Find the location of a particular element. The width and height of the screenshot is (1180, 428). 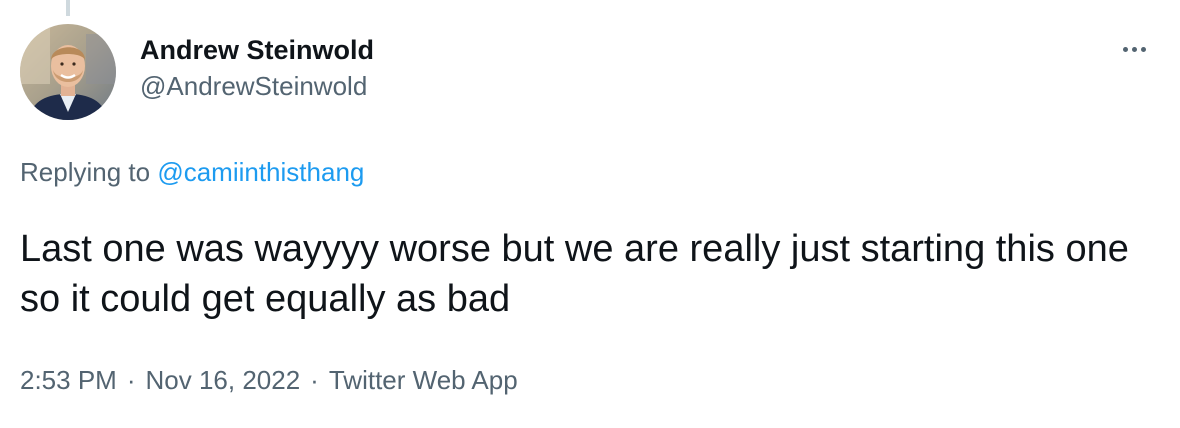

replying-to-label: Replying to is located at coordinates (85, 172).